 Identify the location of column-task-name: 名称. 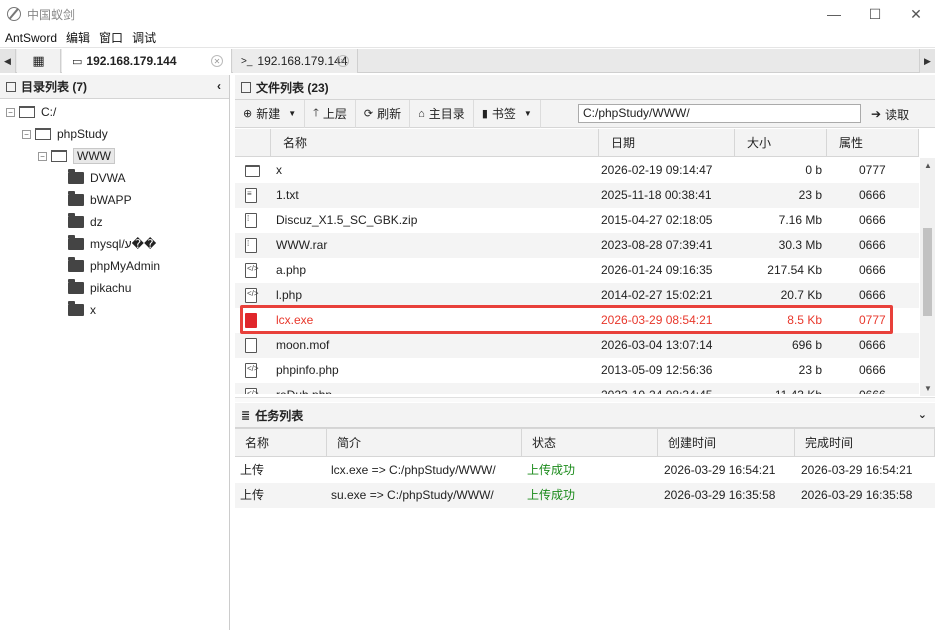
(281, 443).